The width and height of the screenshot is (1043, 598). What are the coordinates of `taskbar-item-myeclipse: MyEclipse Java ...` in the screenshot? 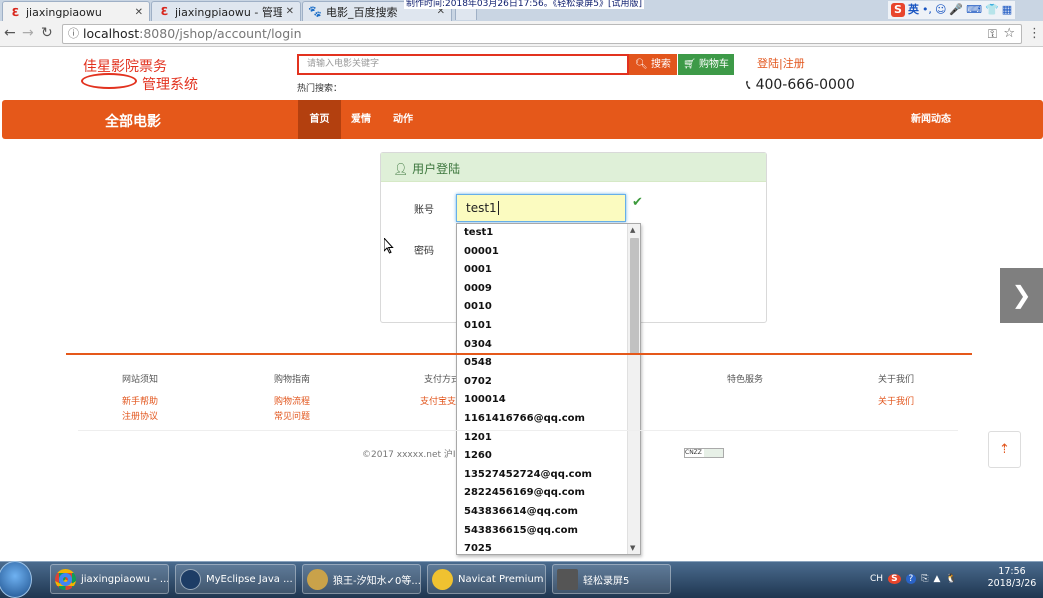 It's located at (235, 579).